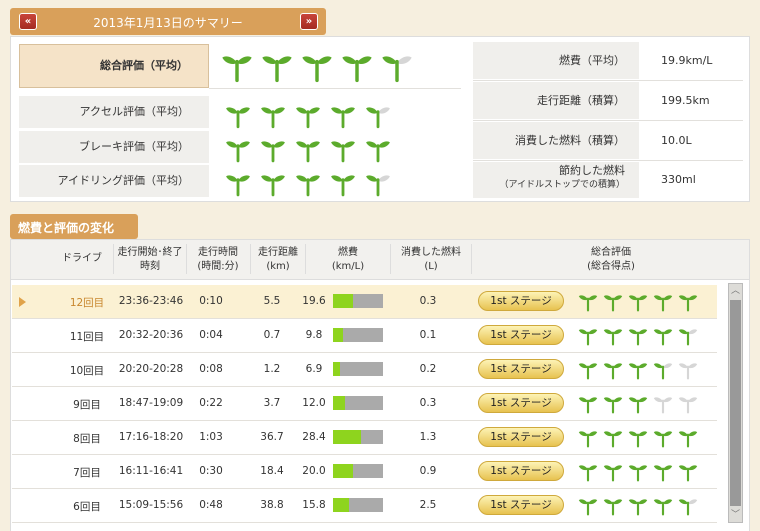 Image resolution: width=760 pixels, height=531 pixels. I want to click on cell-fuel-used: 0.9, so click(428, 471).